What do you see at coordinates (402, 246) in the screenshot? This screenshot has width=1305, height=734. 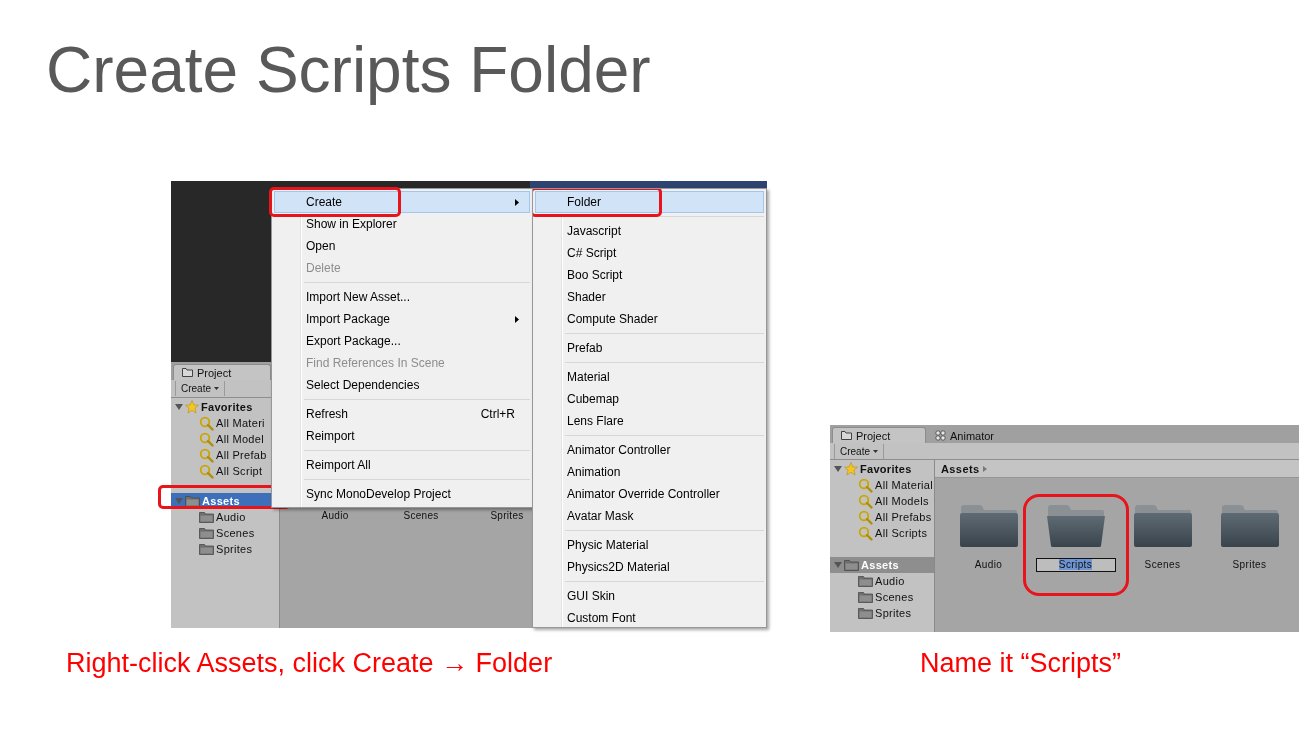 I see `menu-item: Open` at bounding box center [402, 246].